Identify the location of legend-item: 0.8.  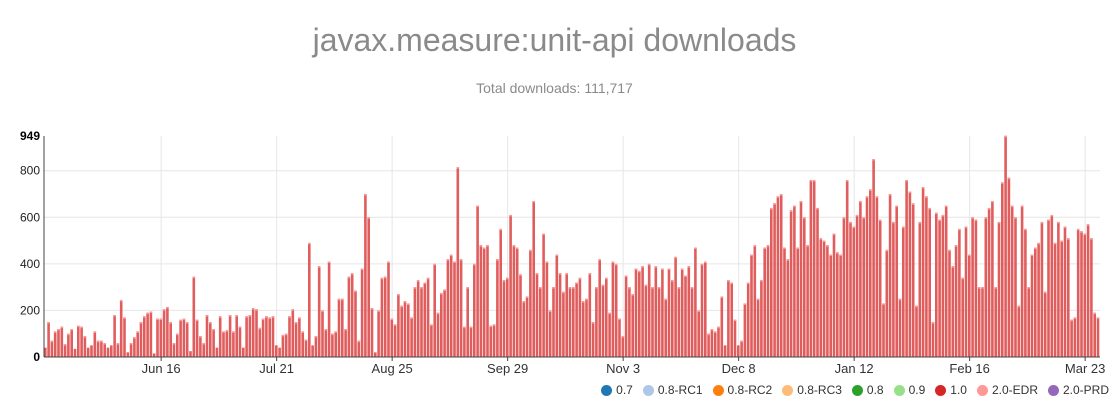
(867, 390).